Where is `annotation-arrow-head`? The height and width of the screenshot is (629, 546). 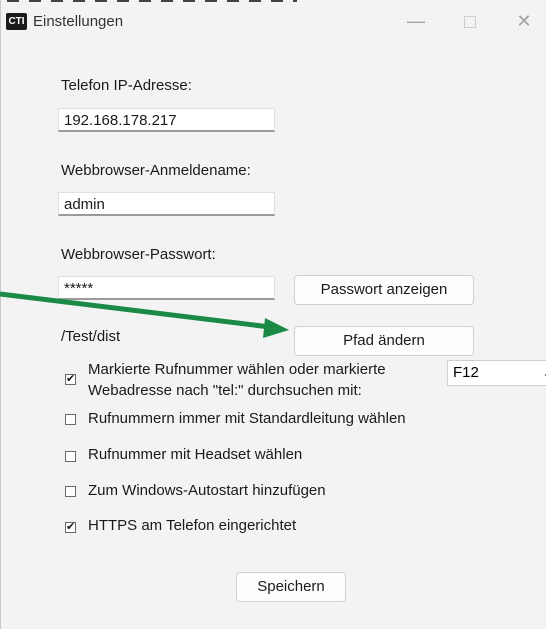 annotation-arrow-head is located at coordinates (276, 328).